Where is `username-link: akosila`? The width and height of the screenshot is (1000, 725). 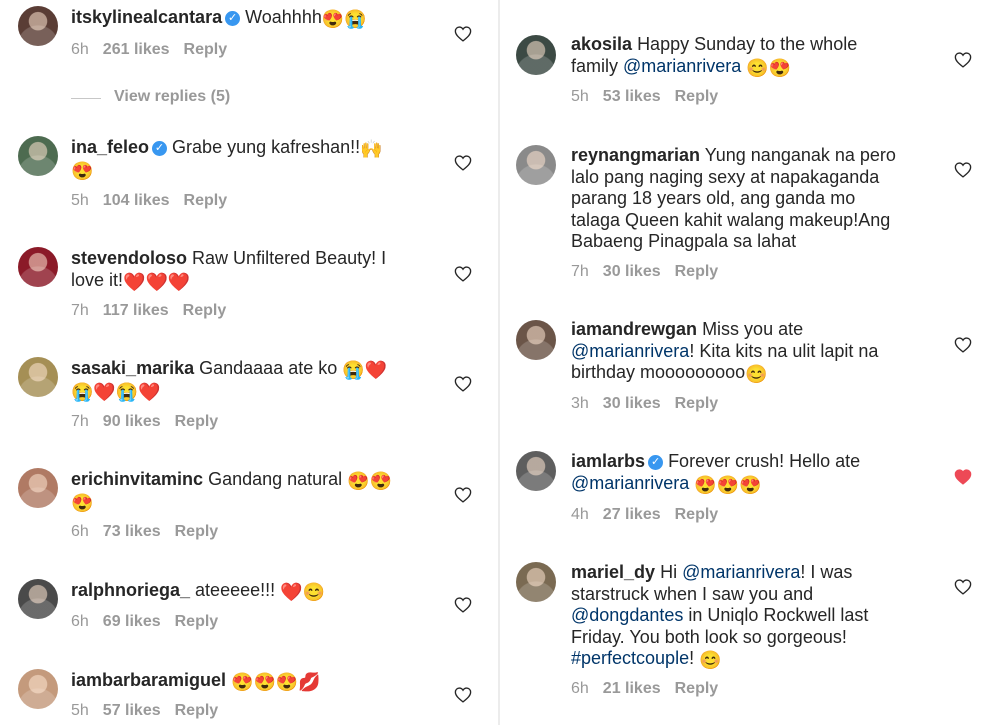 username-link: akosila is located at coordinates (601, 44).